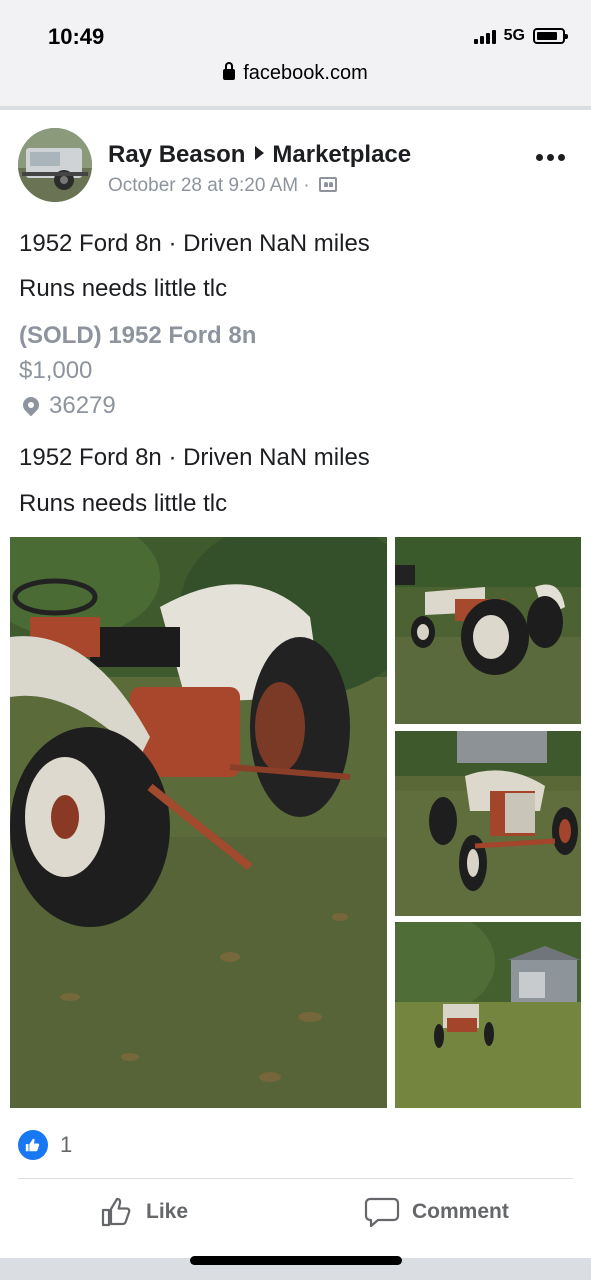  I want to click on post-author-line: Ray Beason Marketplace, so click(259, 155).